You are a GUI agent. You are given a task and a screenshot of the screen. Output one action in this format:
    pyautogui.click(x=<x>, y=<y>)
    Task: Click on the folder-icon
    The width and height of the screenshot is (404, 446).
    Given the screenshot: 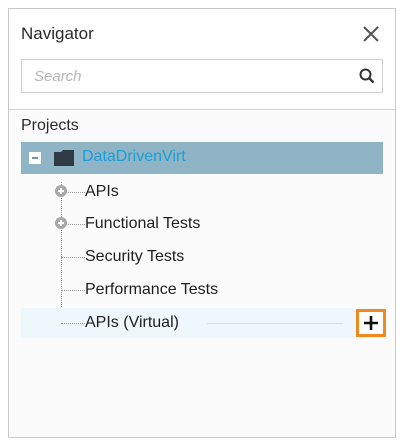 What is the action you would take?
    pyautogui.click(x=64, y=158)
    